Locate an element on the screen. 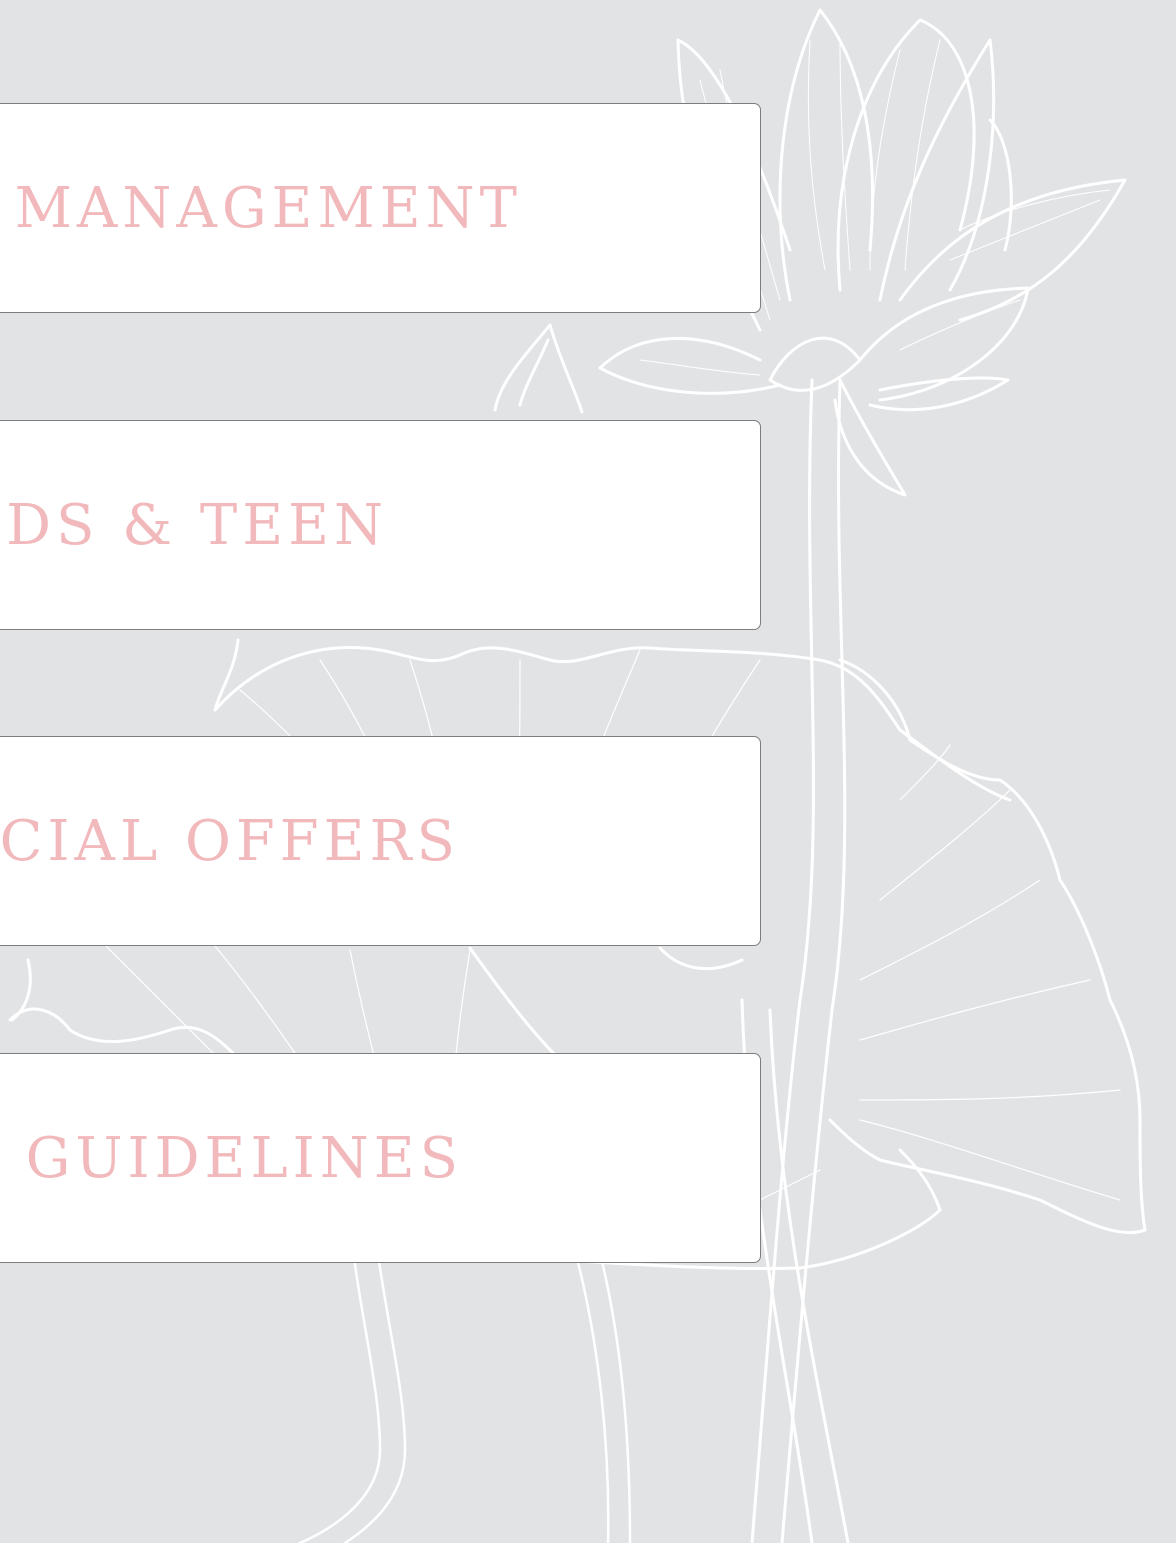  menu-card-guidelines: GUIDELINES is located at coordinates (380, 1158).